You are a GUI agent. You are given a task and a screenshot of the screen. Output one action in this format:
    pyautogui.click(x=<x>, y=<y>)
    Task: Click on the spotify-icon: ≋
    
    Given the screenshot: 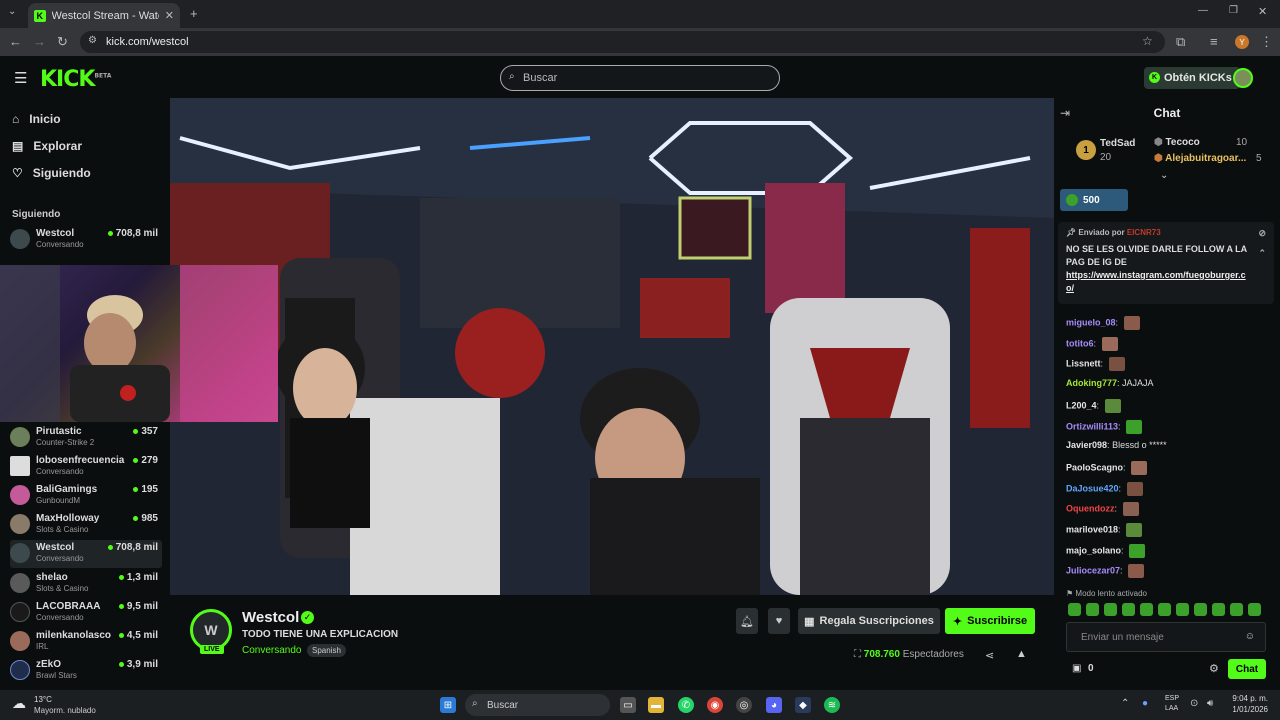 What is the action you would take?
    pyautogui.click(x=832, y=705)
    